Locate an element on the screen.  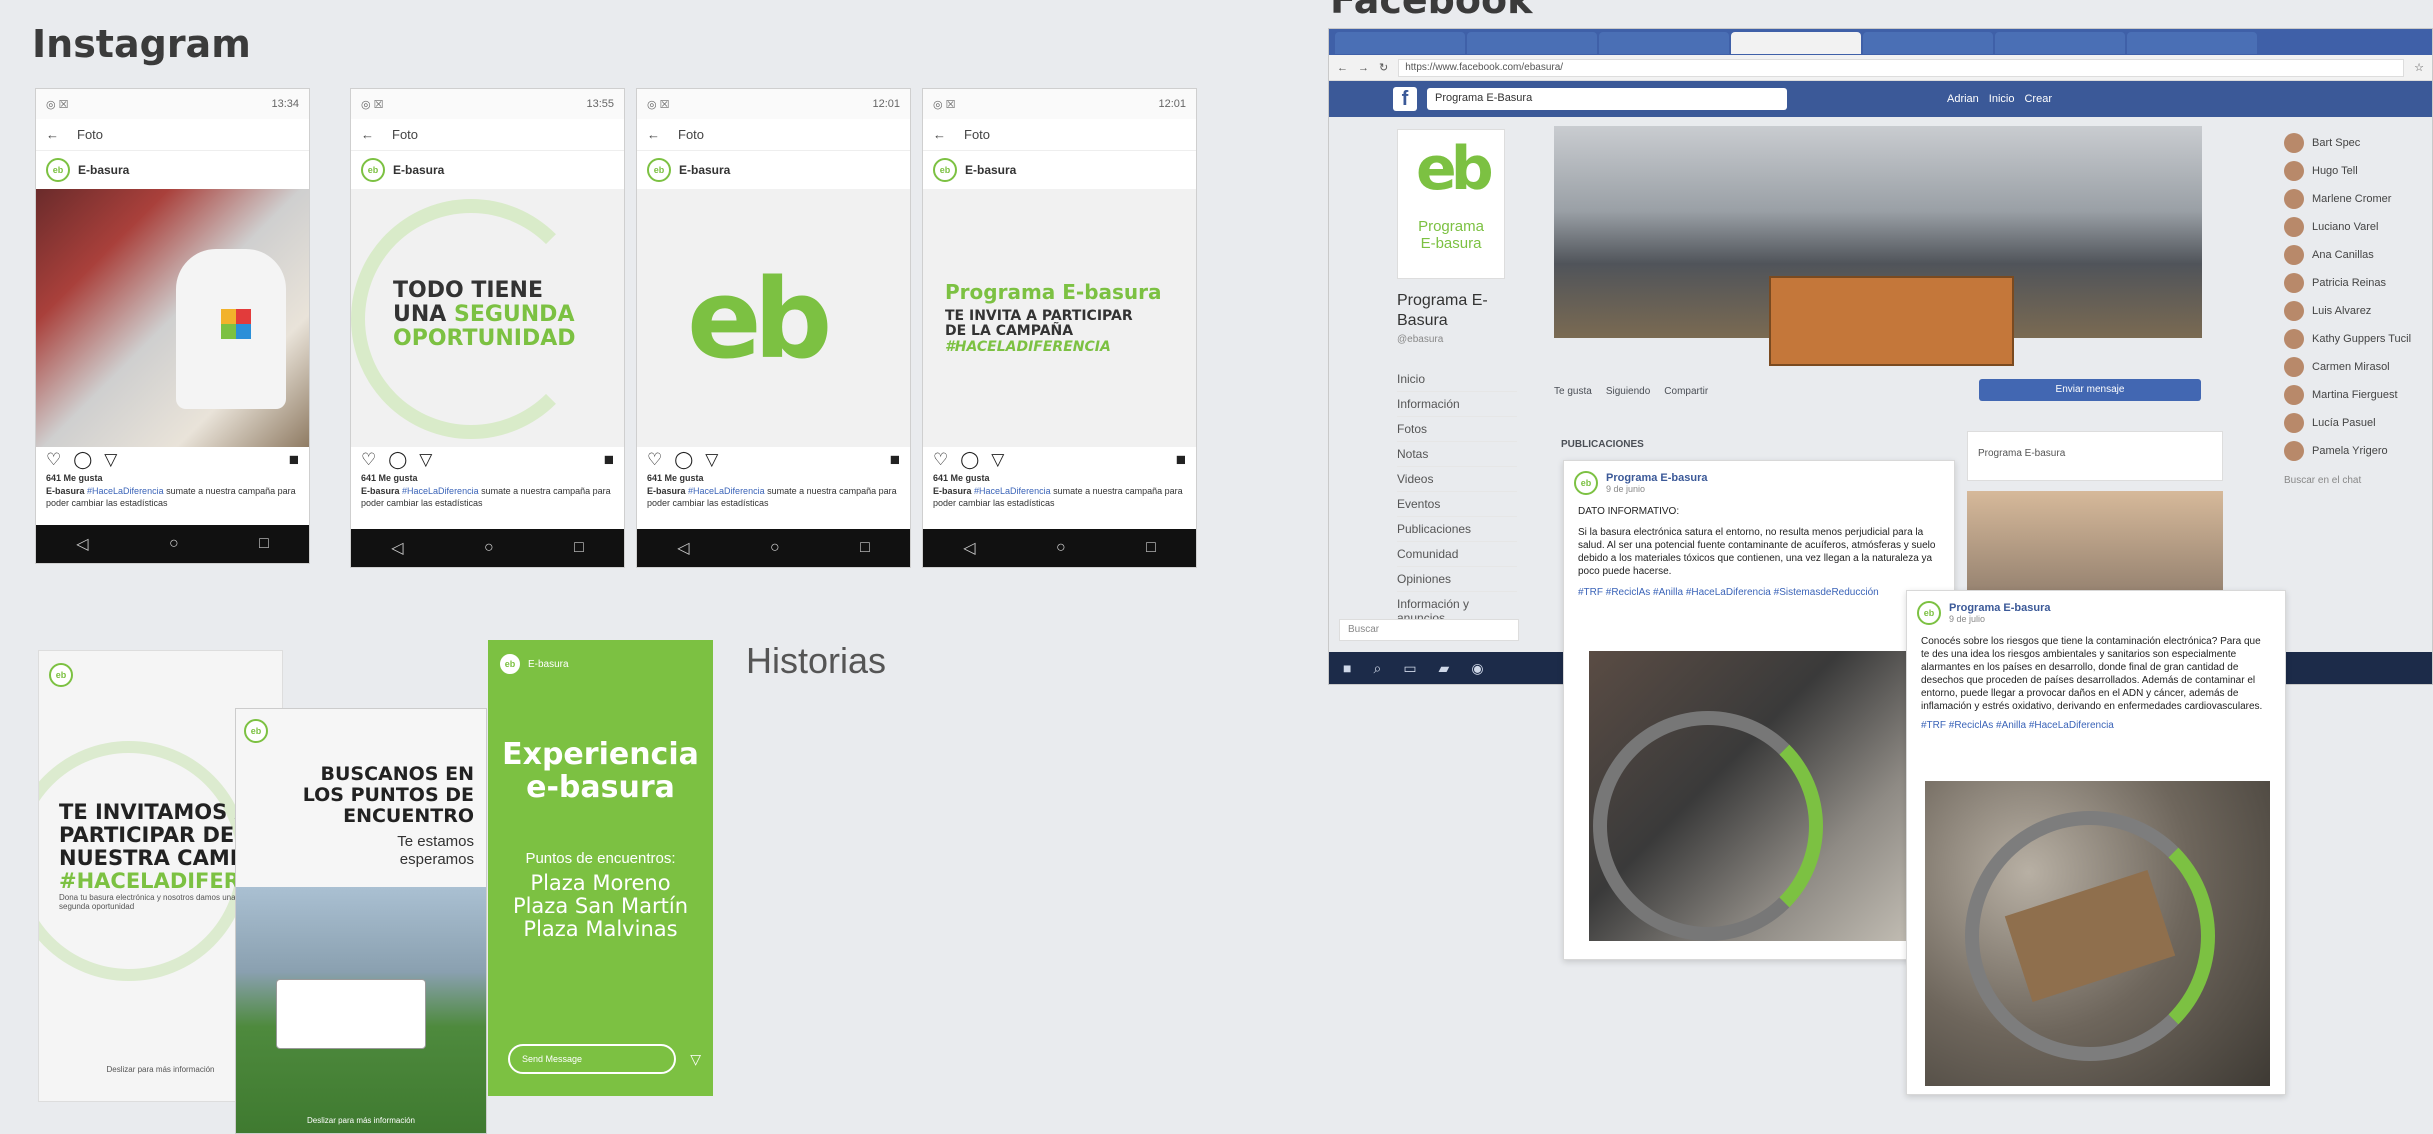
friend-item: Luciano Varel is located at coordinates (2358, 227).